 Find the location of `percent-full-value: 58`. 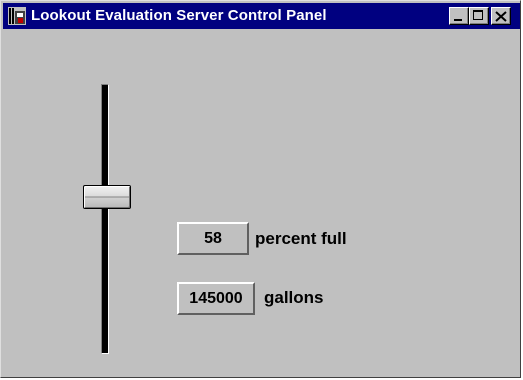

percent-full-value: 58 is located at coordinates (213, 238).